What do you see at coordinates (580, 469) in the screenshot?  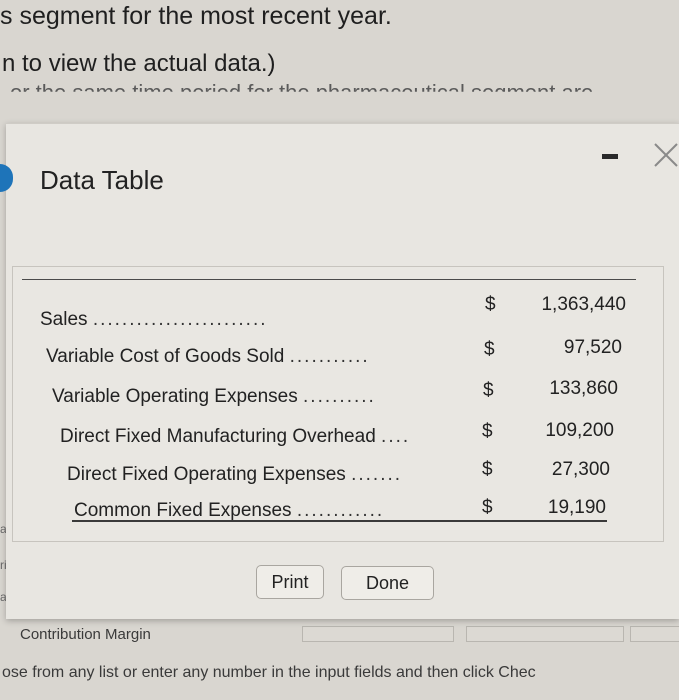 I see `row-amount: 27,300` at bounding box center [580, 469].